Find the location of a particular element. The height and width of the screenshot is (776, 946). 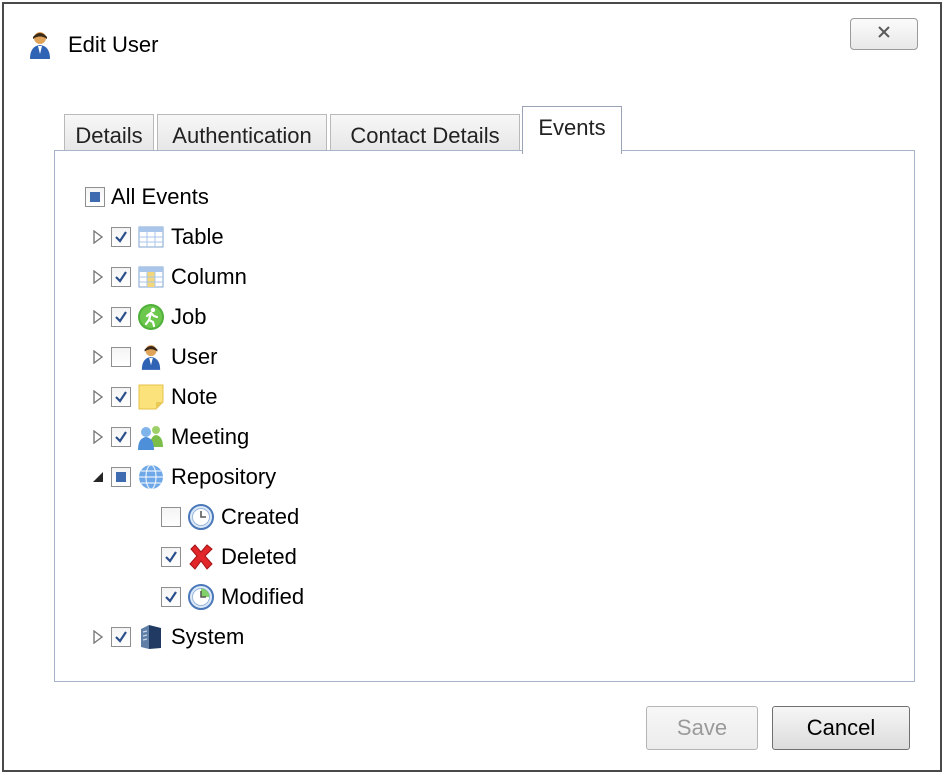

tree-item-label: Table is located at coordinates (197, 236).